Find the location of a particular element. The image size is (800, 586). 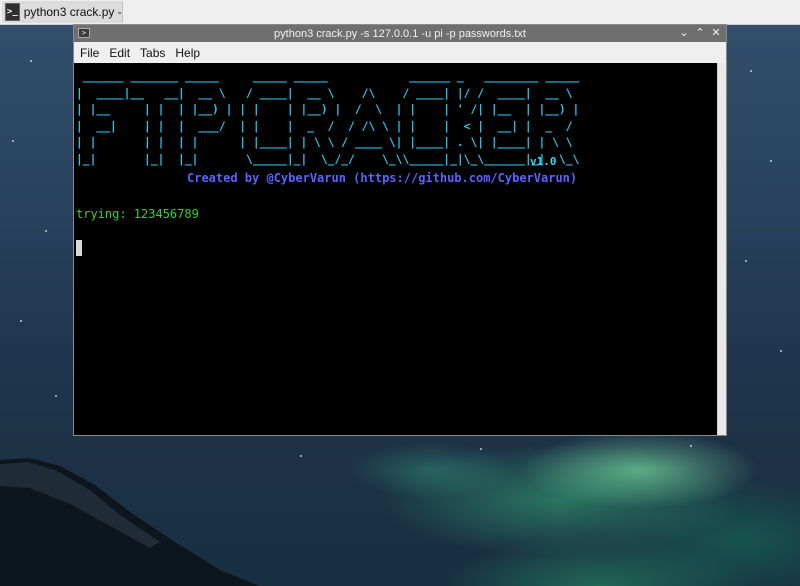

text-cursor is located at coordinates (79, 248).